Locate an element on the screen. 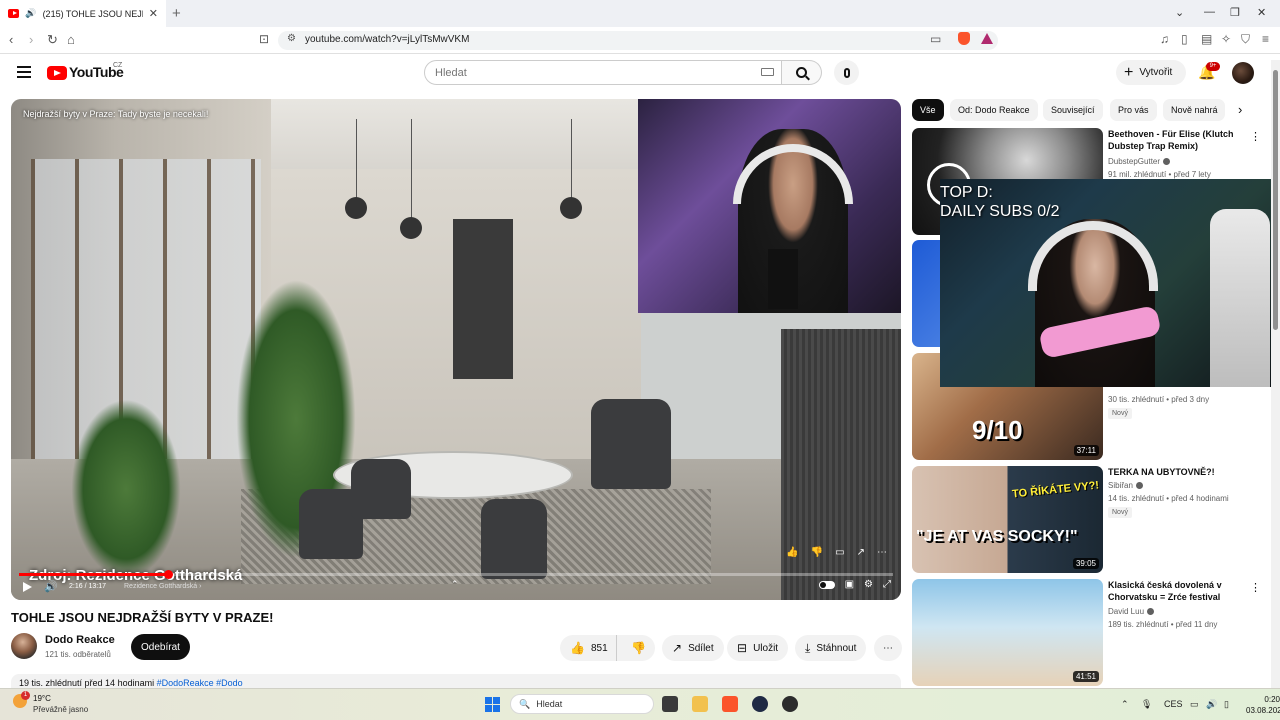 This screenshot has width=1280, height=720. like-icon: 👍 is located at coordinates (792, 552).